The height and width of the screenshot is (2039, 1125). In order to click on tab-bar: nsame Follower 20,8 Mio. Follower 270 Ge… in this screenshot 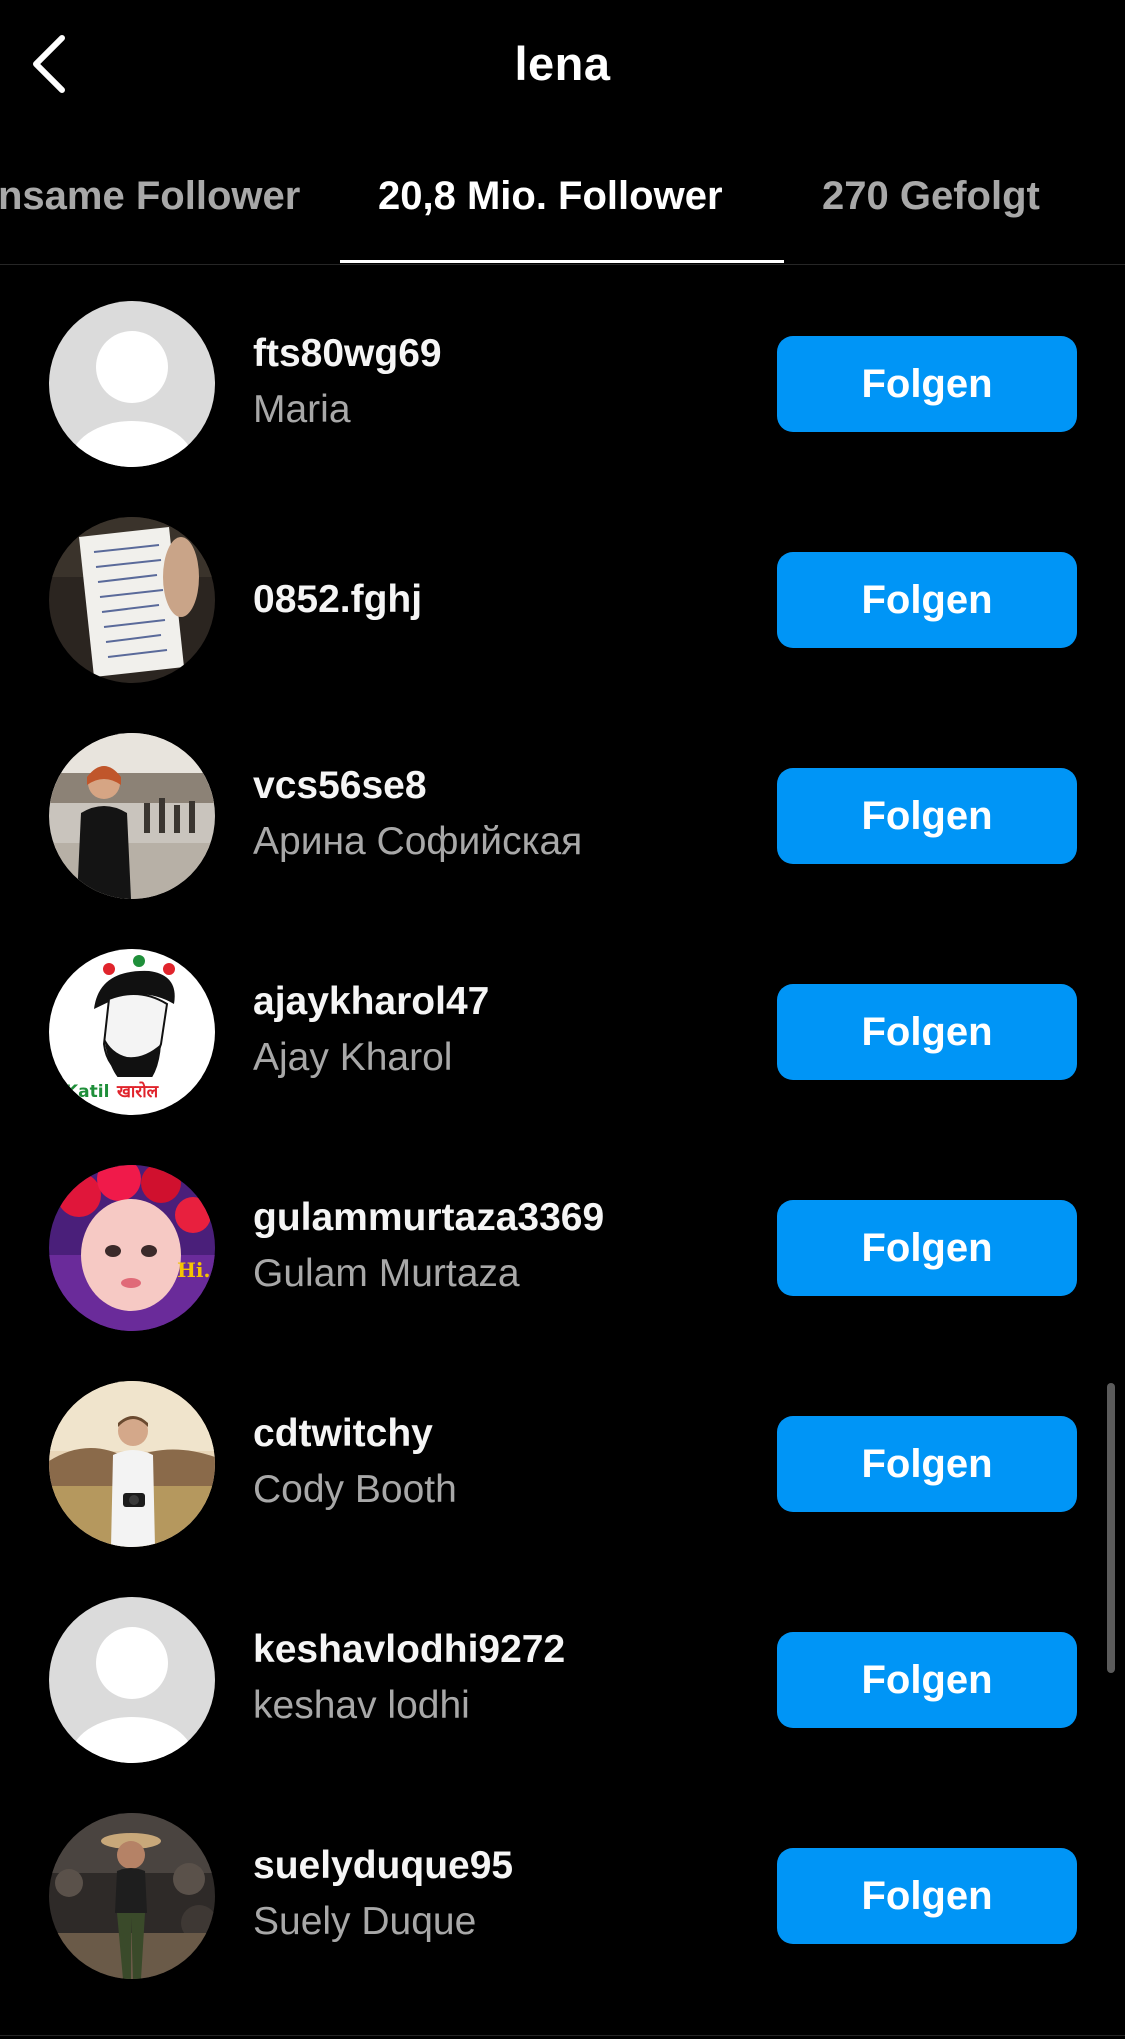, I will do `click(562, 202)`.